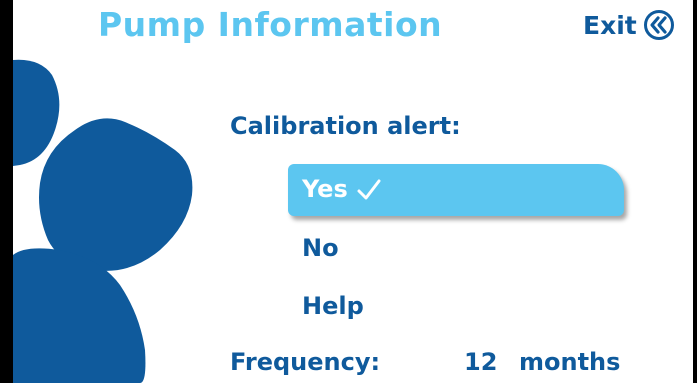 The image size is (697, 383). I want to click on frequency-unit: months, so click(570, 362).